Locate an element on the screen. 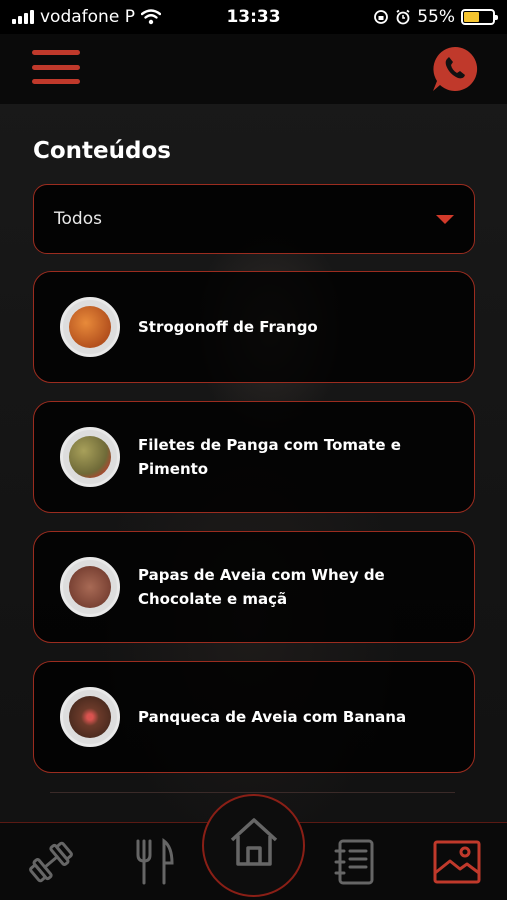 This screenshot has height=900, width=507. card-title: Strogonoff de Frango is located at coordinates (228, 327).